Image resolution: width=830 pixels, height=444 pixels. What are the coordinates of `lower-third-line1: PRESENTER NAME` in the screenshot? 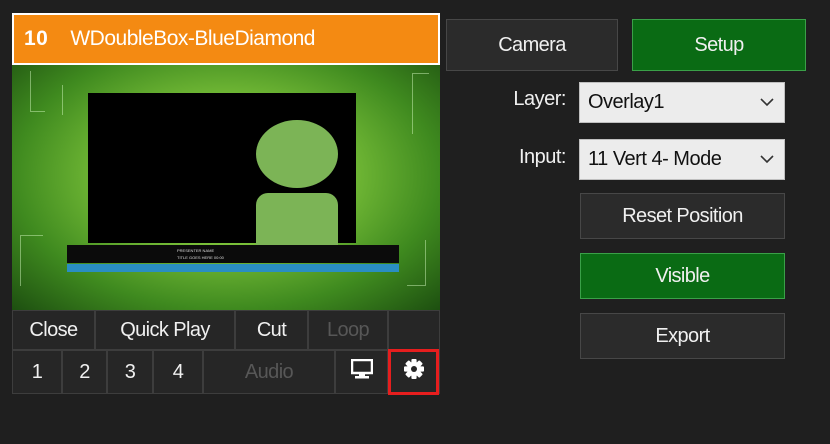 It's located at (196, 250).